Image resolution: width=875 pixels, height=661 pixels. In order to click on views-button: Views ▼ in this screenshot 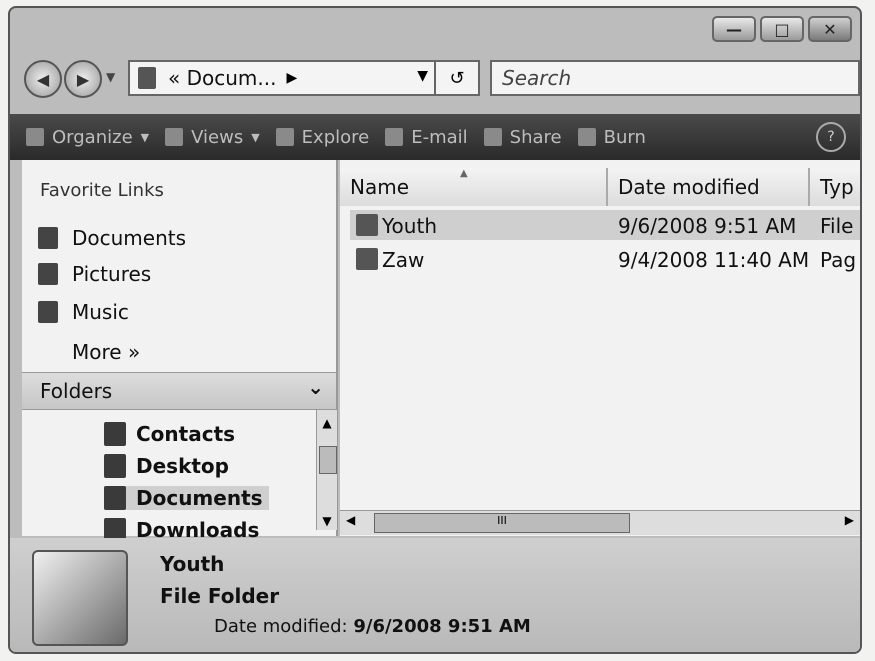, I will do `click(212, 137)`.